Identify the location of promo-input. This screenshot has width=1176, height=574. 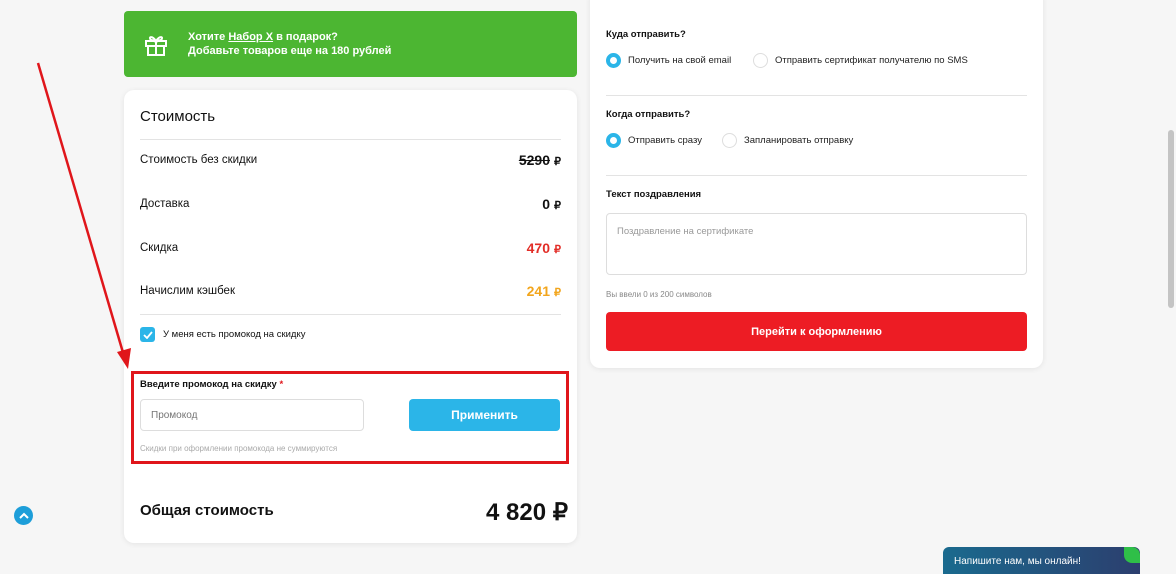
(252, 415).